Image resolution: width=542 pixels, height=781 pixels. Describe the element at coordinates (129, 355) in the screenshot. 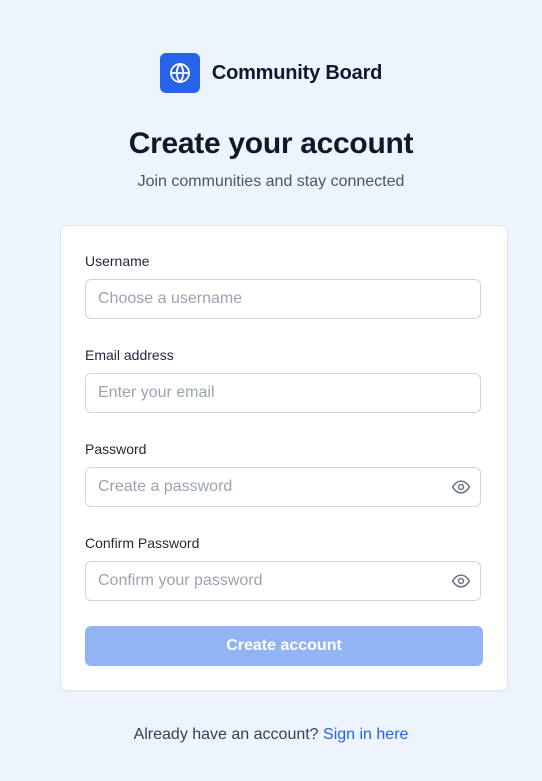

I see `email-label: Email address` at that location.